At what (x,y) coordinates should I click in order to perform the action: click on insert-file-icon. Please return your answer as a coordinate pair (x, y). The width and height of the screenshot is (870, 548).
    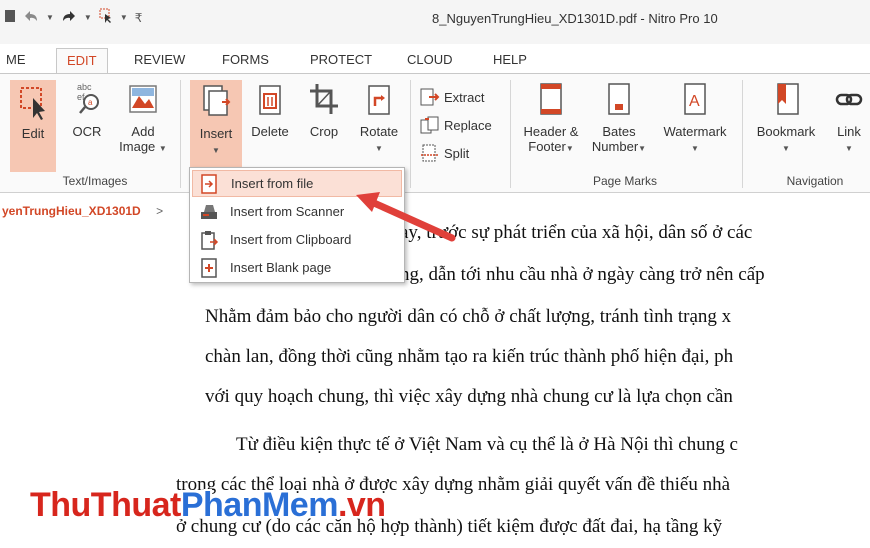
    Looking at the image, I should click on (210, 183).